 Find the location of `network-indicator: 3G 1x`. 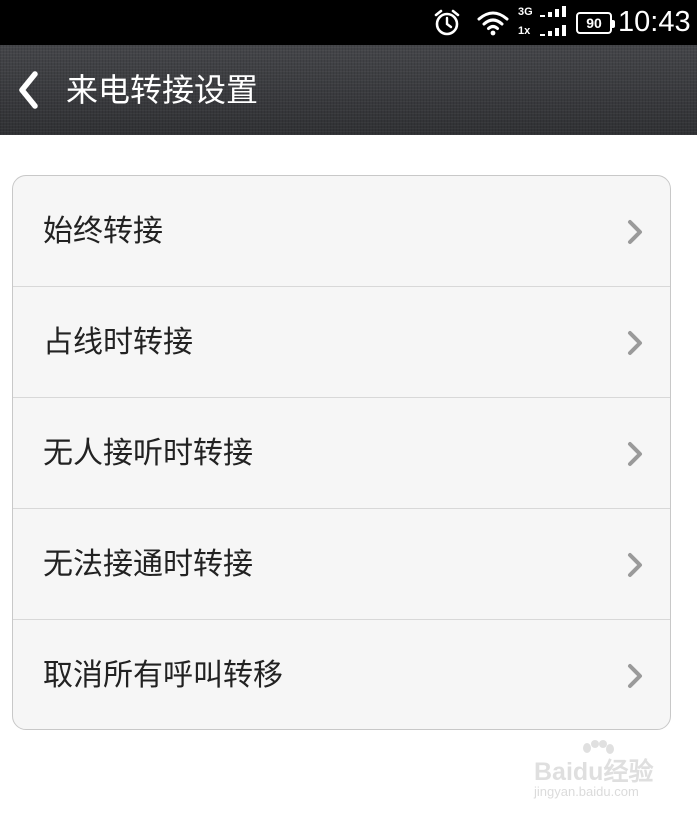

network-indicator: 3G 1x is located at coordinates (544, 22).